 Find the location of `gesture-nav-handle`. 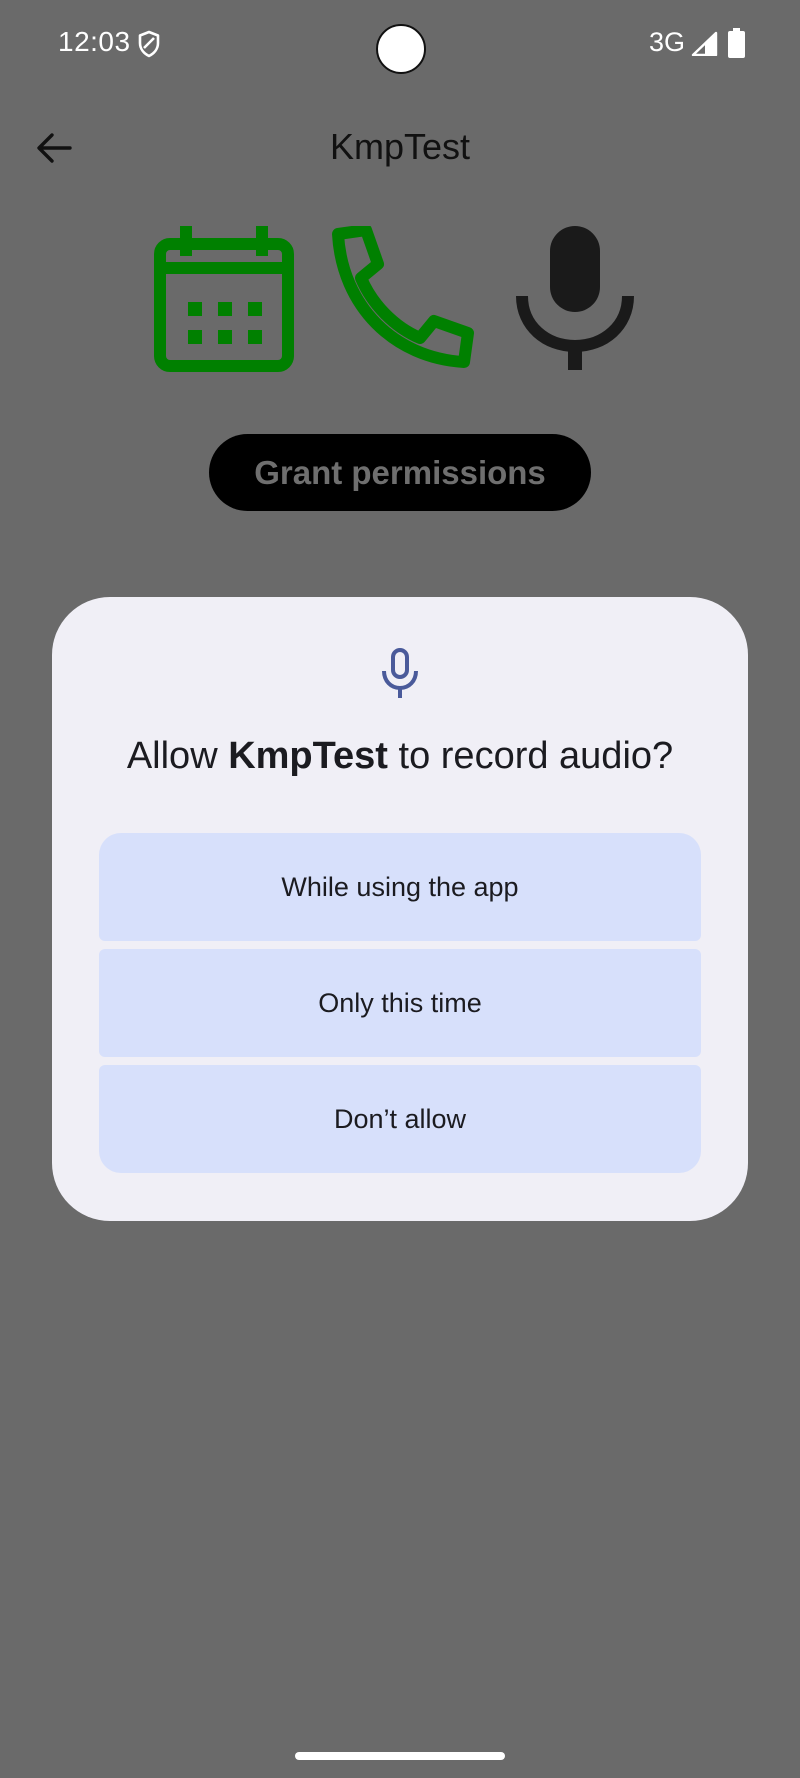

gesture-nav-handle is located at coordinates (400, 1756).